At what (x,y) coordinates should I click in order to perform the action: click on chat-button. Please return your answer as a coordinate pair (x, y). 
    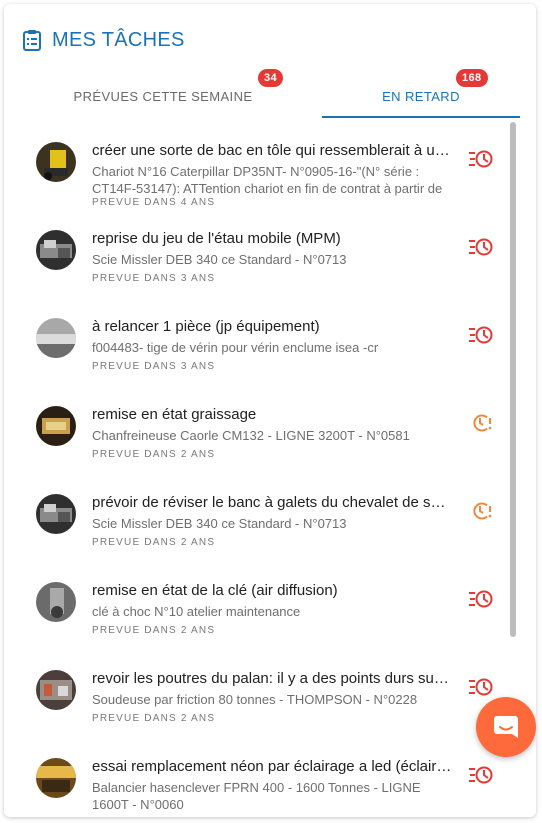
    Looking at the image, I should click on (506, 727).